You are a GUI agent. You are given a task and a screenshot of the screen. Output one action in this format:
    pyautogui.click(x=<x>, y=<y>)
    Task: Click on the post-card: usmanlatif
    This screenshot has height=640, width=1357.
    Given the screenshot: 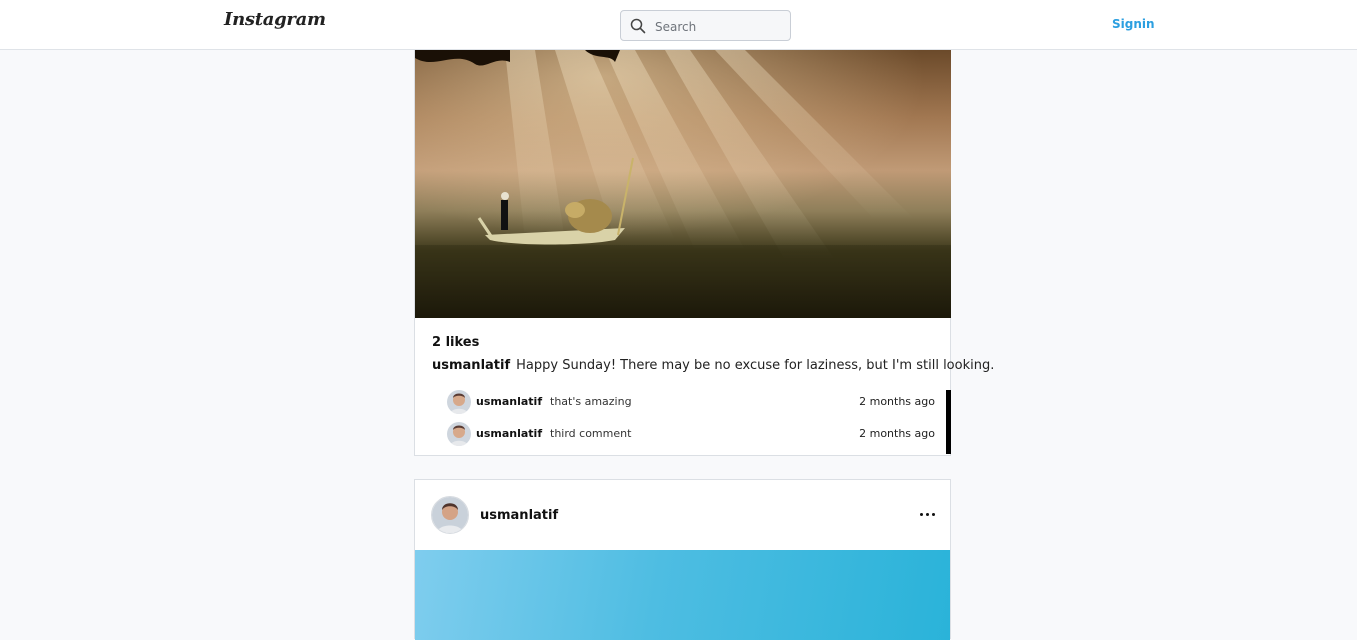 What is the action you would take?
    pyautogui.click(x=682, y=559)
    